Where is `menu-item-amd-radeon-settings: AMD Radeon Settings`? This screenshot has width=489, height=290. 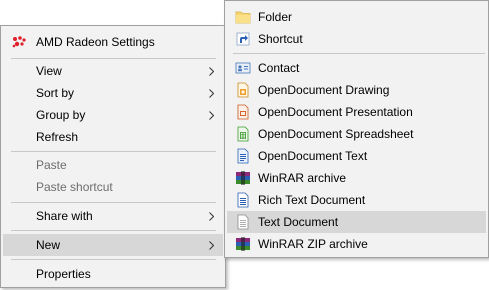
menu-item-amd-radeon-settings: AMD Radeon Settings is located at coordinates (113, 42).